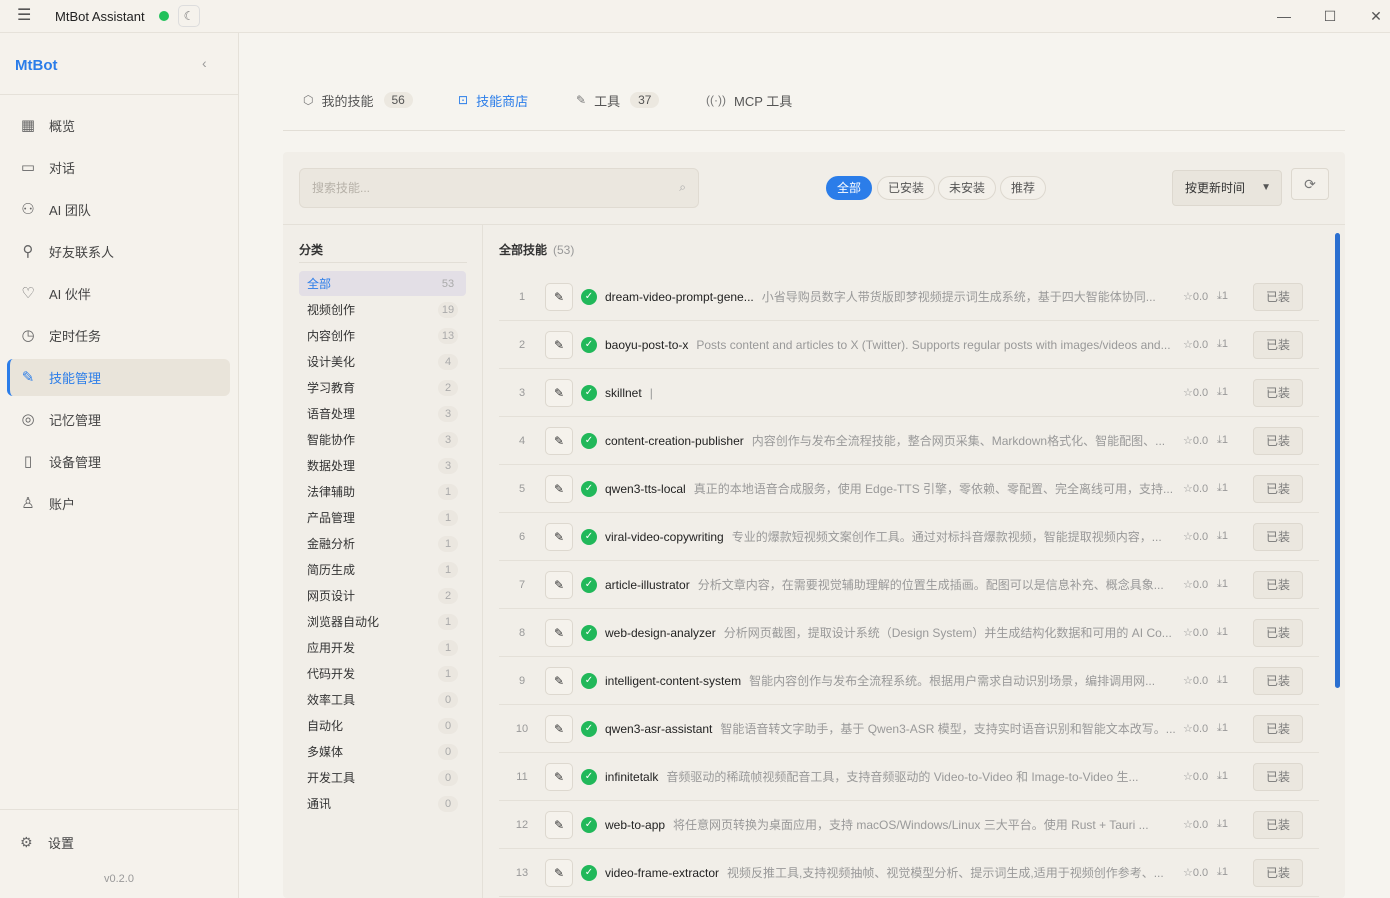 The width and height of the screenshot is (1390, 898). I want to click on category-item: 学习教育 2, so click(382, 387).